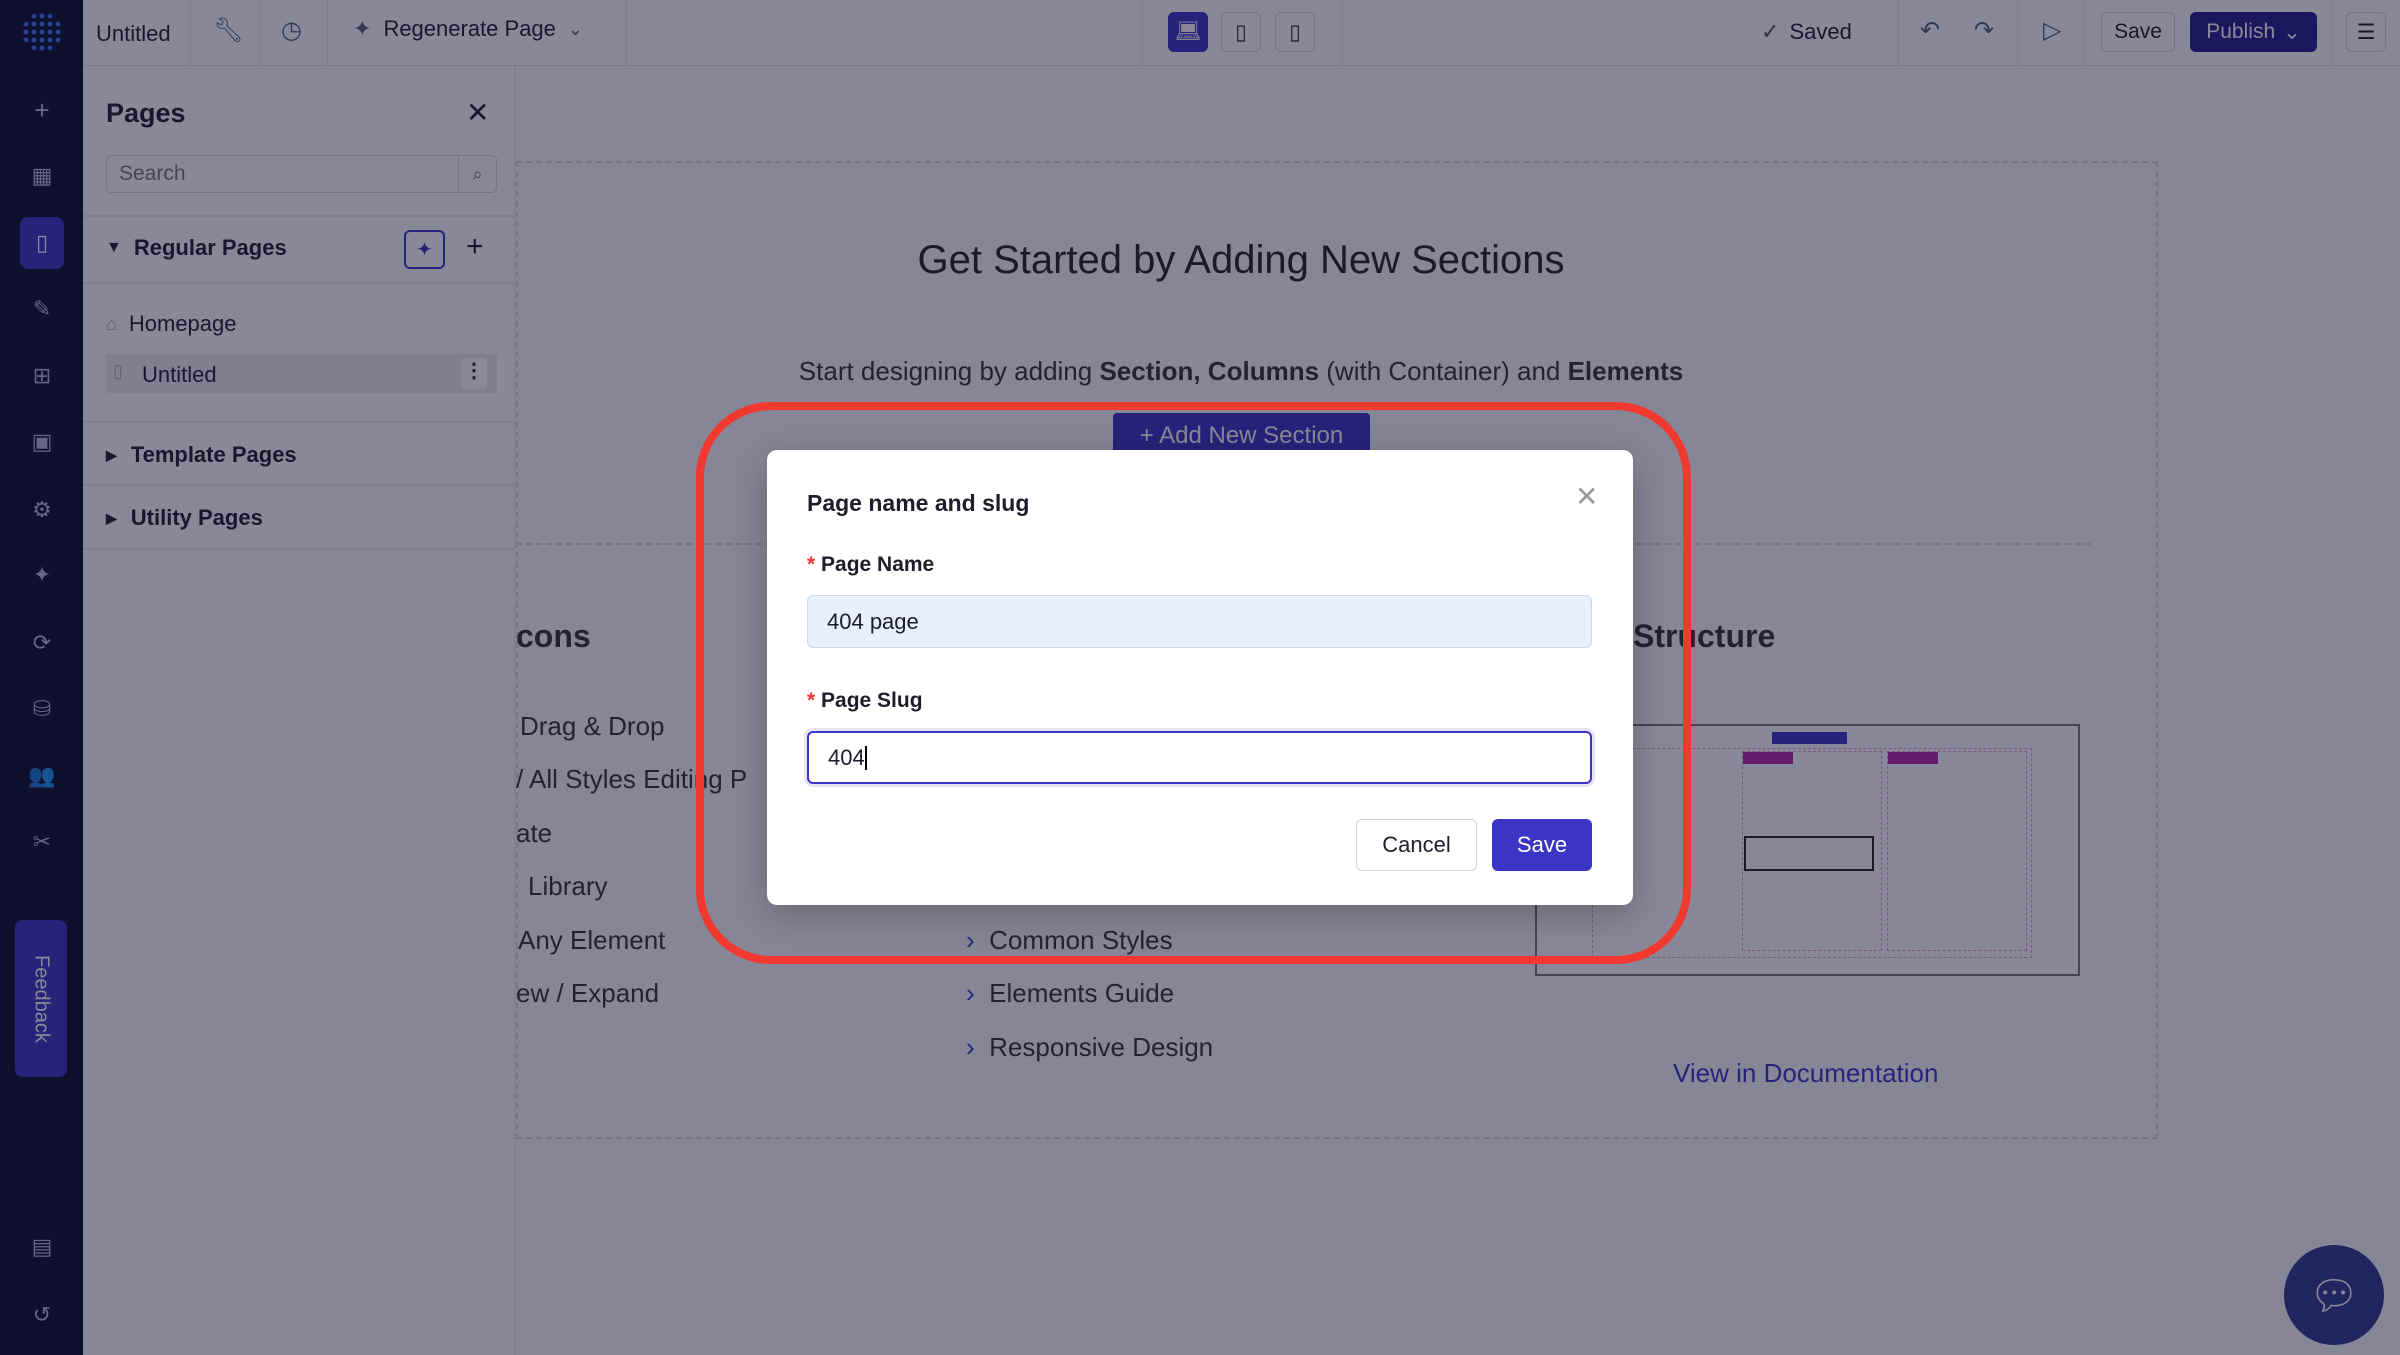 The height and width of the screenshot is (1355, 2400). Describe the element at coordinates (871, 564) in the screenshot. I see `page-name-label: * Page Name` at that location.